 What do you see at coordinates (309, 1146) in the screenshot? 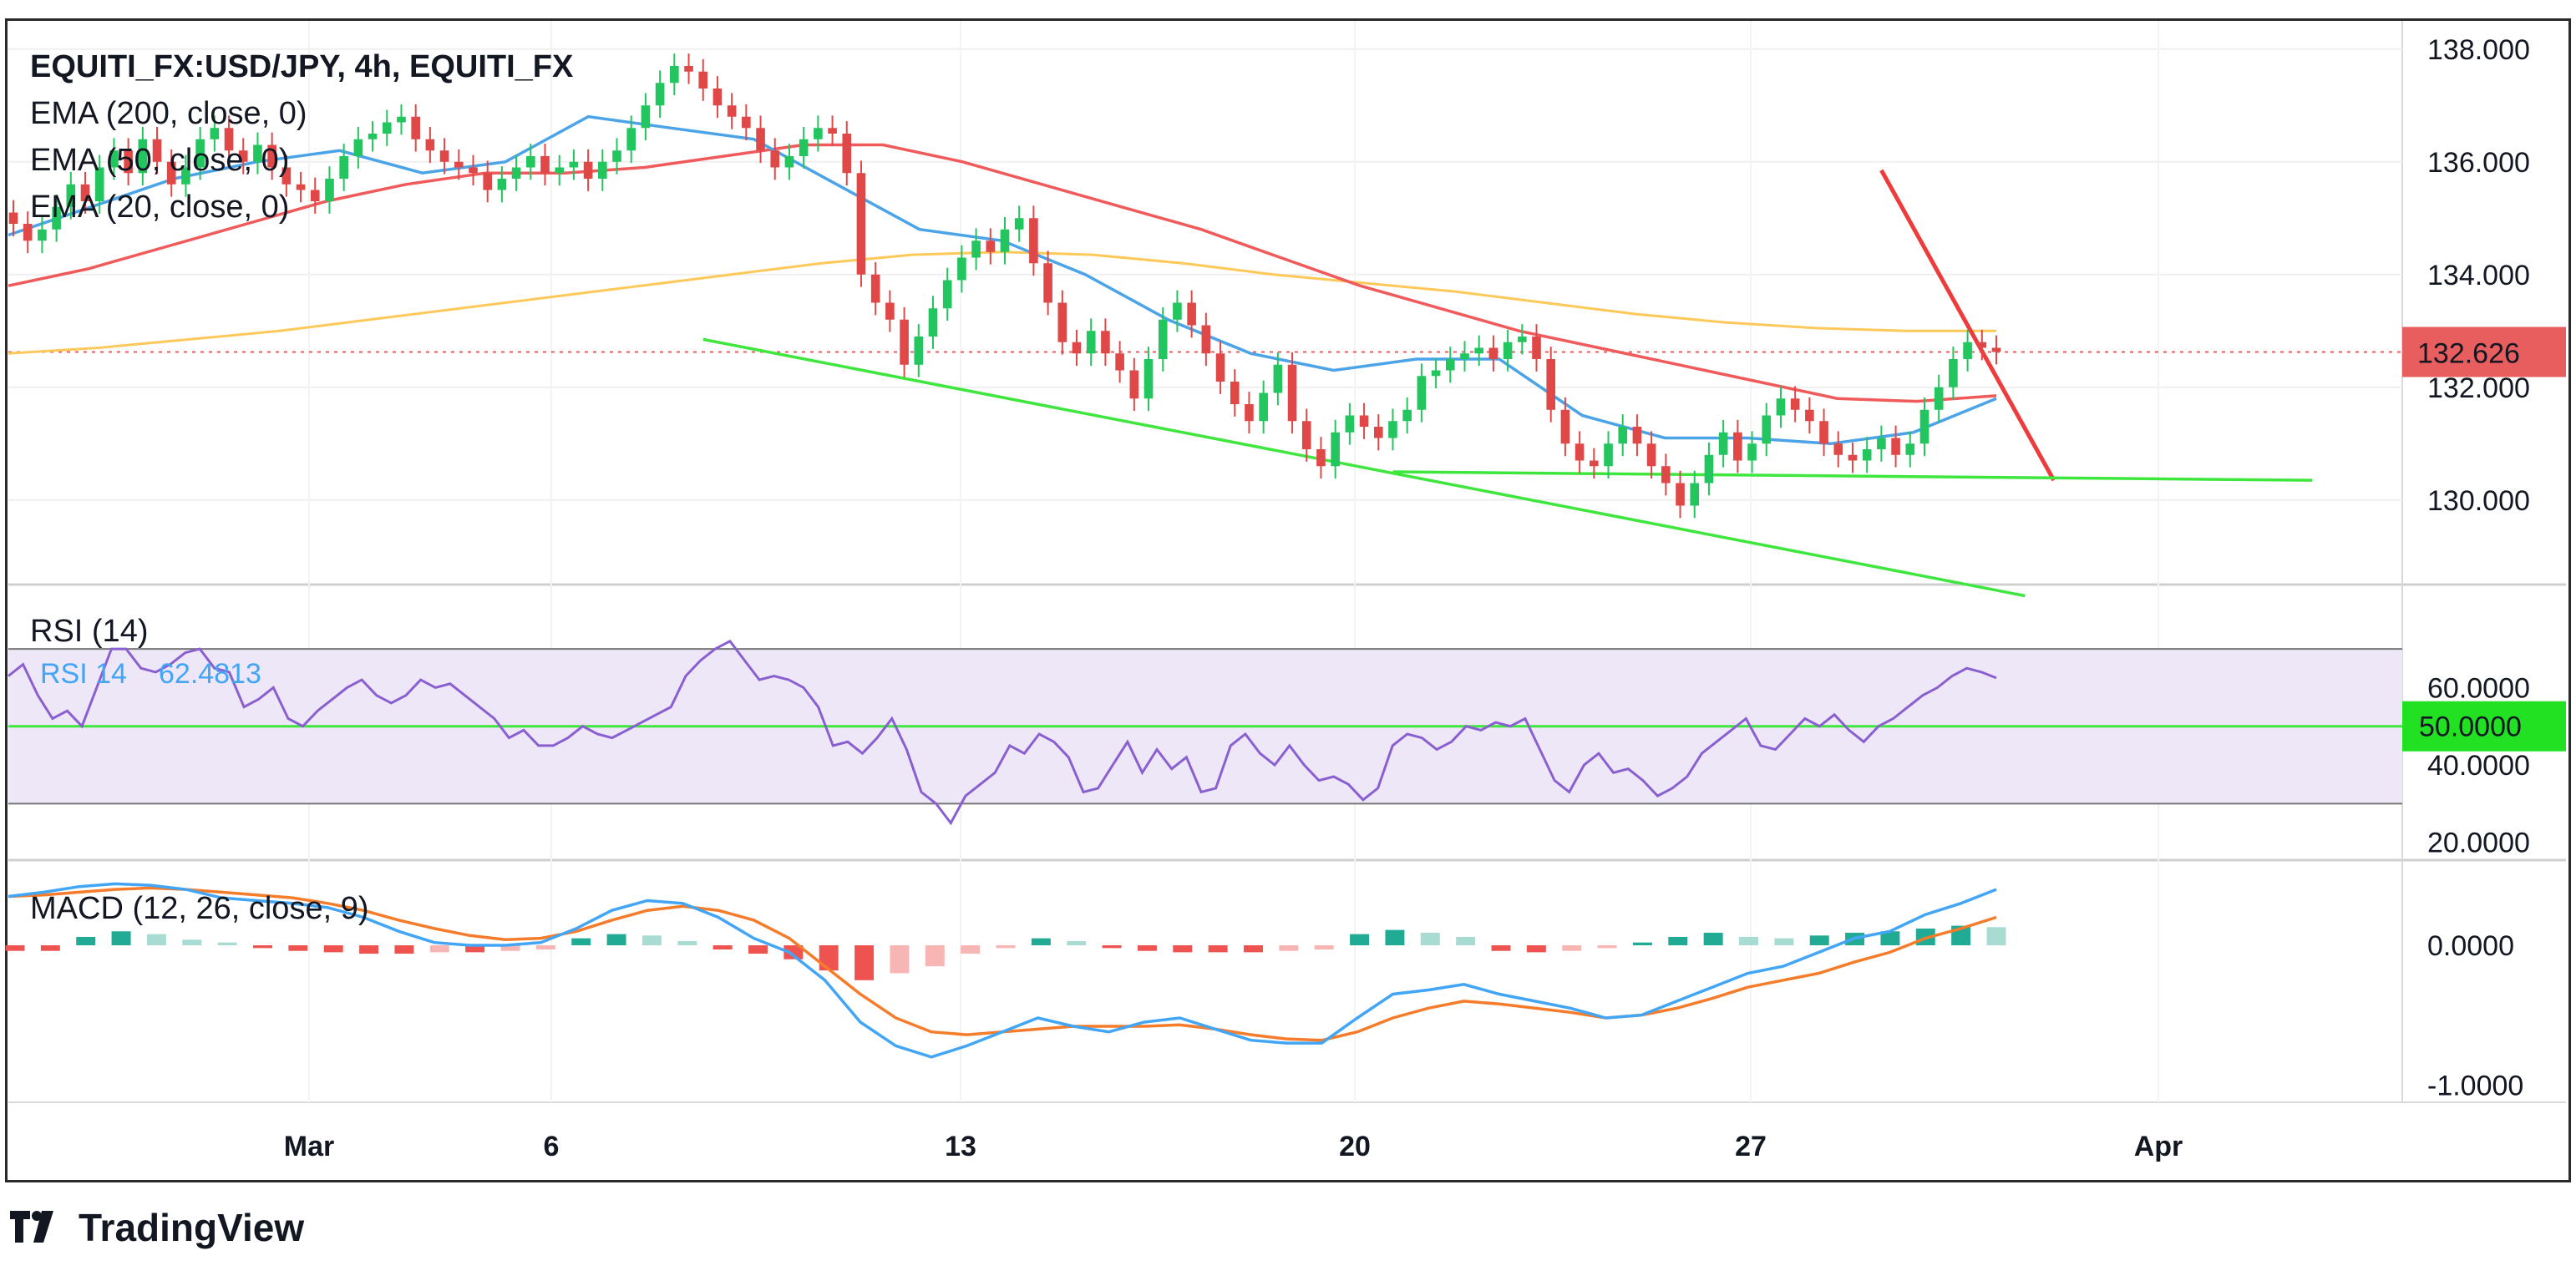
I see `time-tick-label: Mar` at bounding box center [309, 1146].